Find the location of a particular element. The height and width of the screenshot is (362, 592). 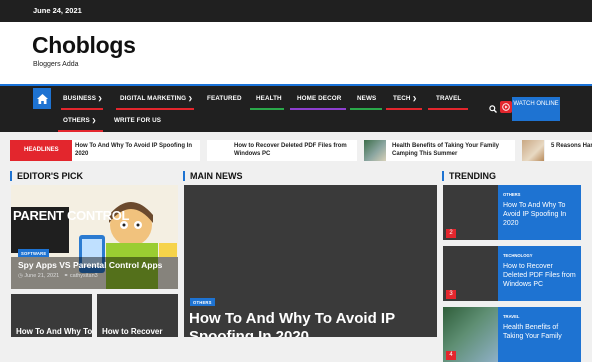

nav-underline-travel is located at coordinates (448, 109).